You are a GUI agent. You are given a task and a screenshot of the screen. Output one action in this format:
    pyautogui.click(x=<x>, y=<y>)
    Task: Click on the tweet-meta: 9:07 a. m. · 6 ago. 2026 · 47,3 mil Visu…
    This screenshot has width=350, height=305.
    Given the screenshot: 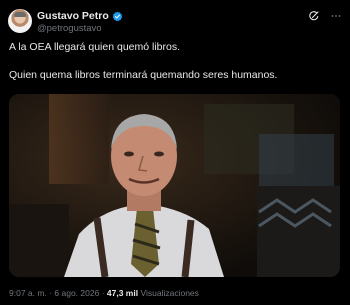 What is the action you would take?
    pyautogui.click(x=104, y=293)
    